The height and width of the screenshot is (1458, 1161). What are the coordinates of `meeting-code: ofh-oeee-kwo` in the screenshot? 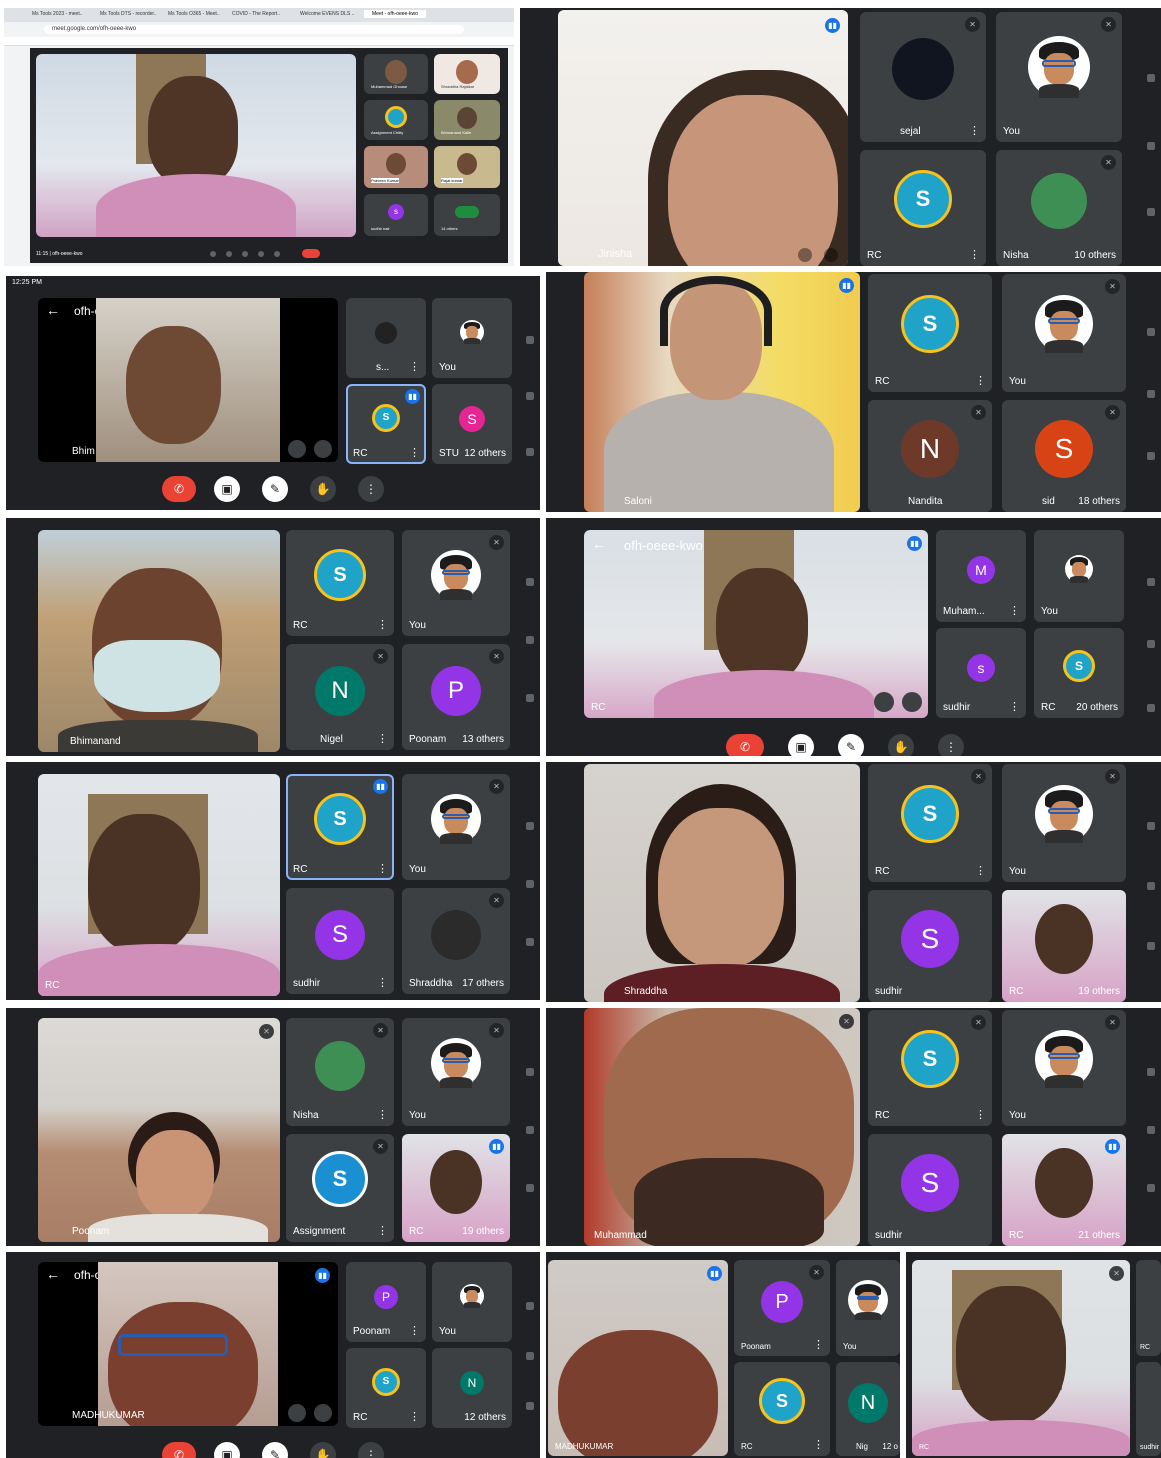 It's located at (663, 545).